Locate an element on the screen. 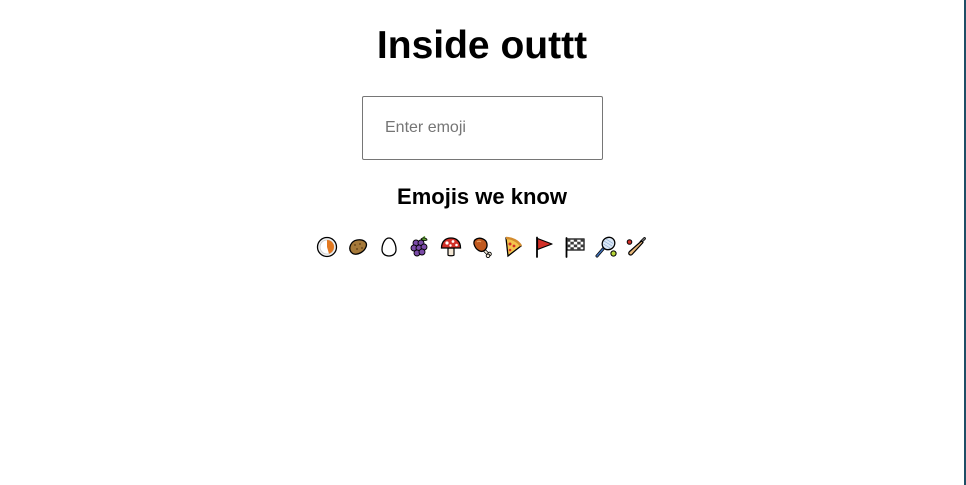  egg-icon is located at coordinates (389, 247).